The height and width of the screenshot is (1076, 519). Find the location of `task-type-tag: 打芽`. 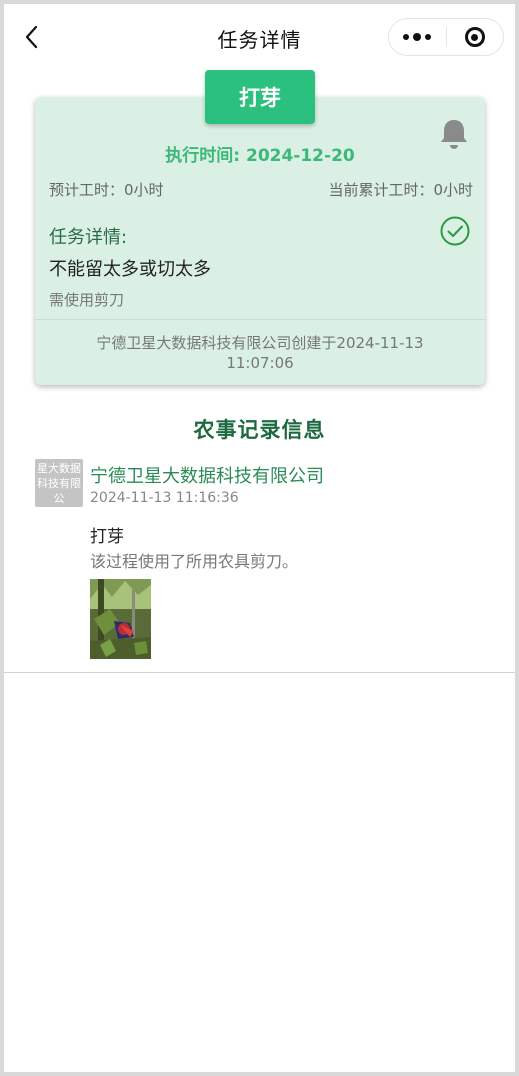

task-type-tag: 打芽 is located at coordinates (260, 97).